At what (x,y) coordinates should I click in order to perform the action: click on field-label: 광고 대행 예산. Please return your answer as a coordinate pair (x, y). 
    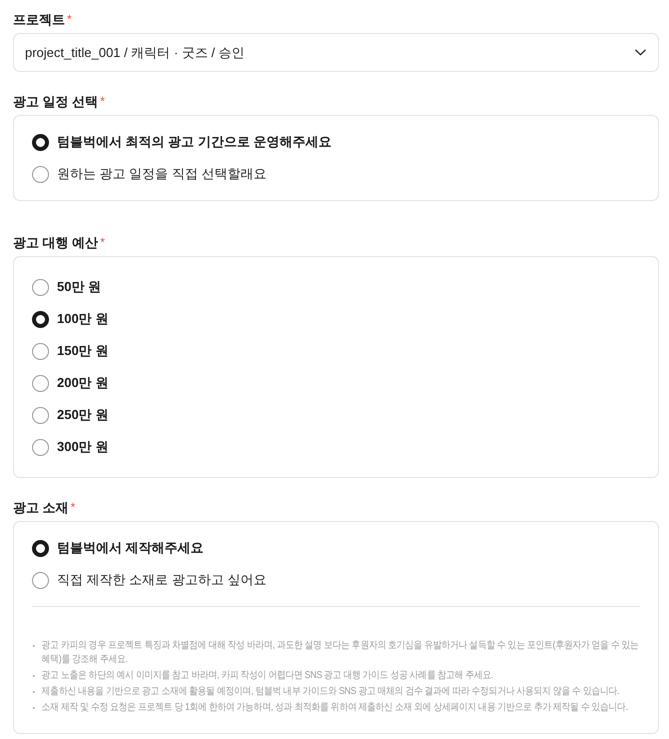
    Looking at the image, I should click on (55, 243).